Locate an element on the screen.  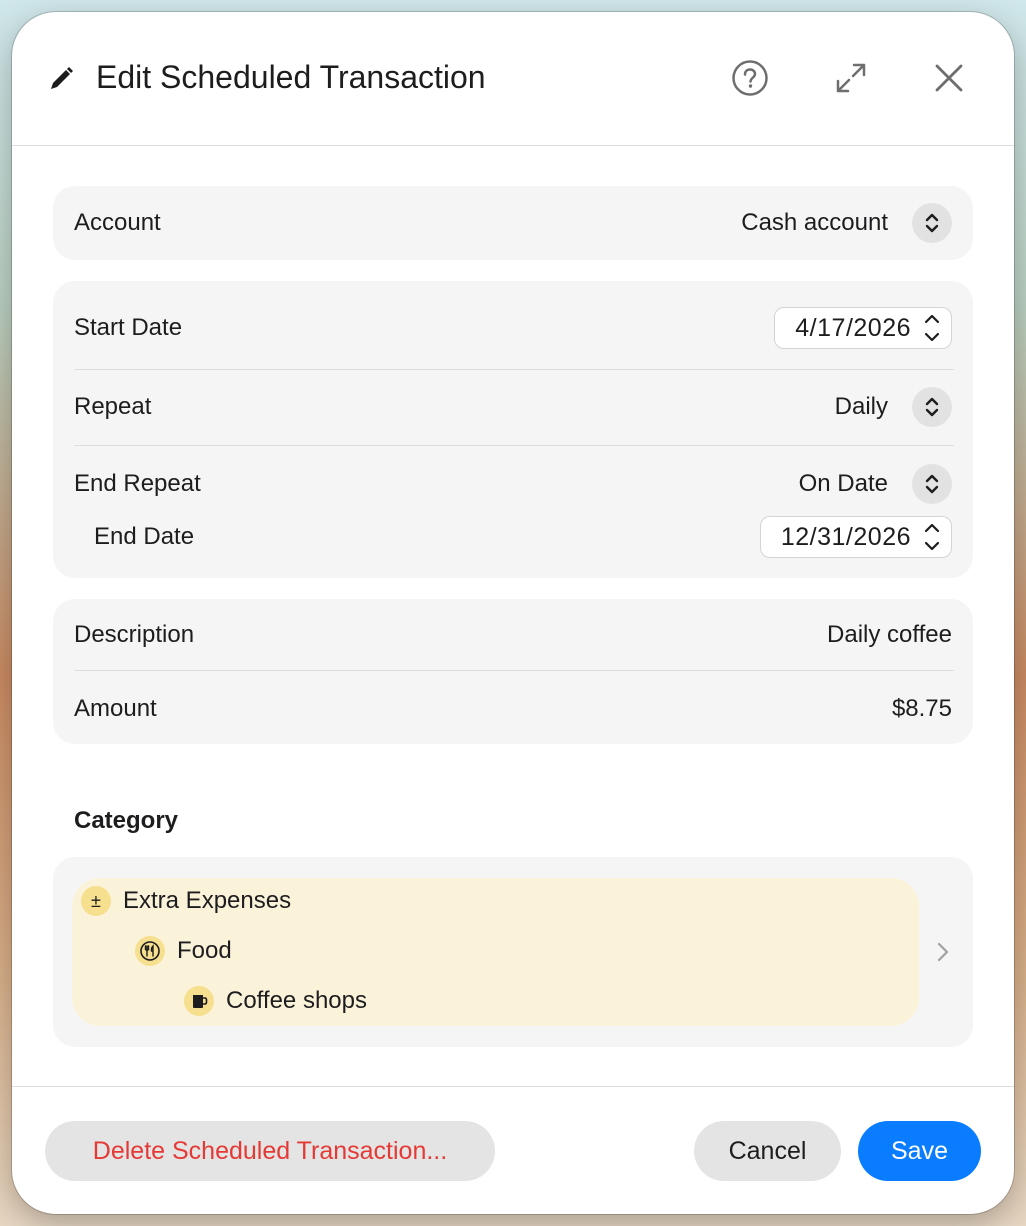
repeat-popup: Daily is located at coordinates (893, 407).